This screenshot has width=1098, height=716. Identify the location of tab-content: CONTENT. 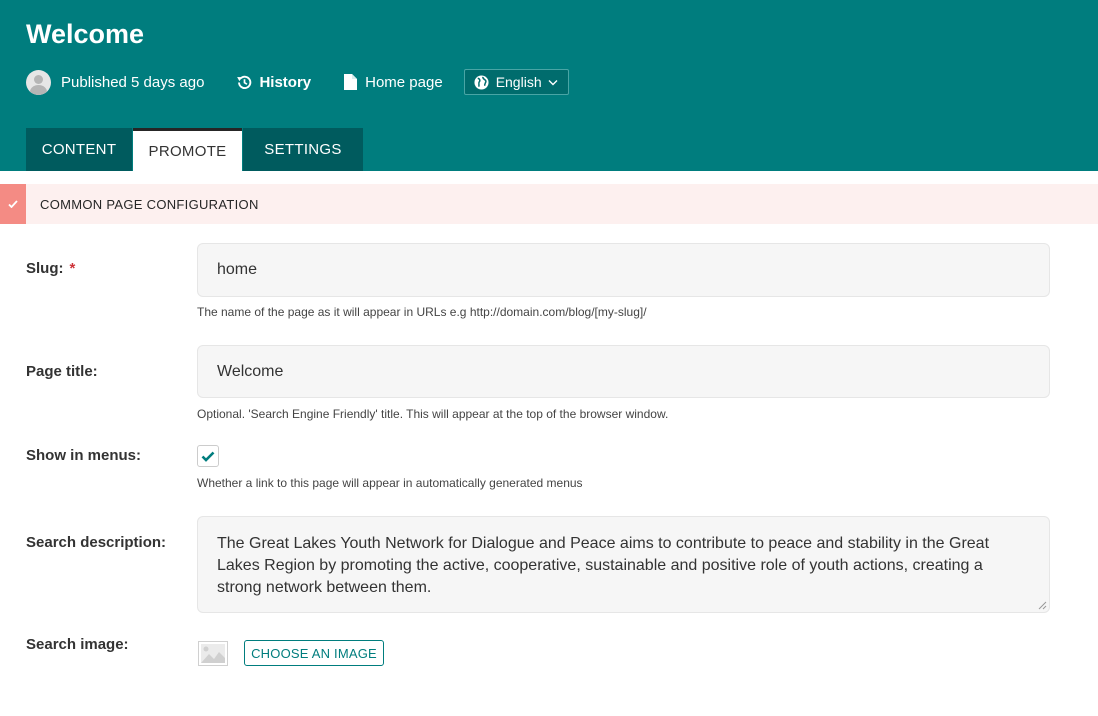
(79, 149).